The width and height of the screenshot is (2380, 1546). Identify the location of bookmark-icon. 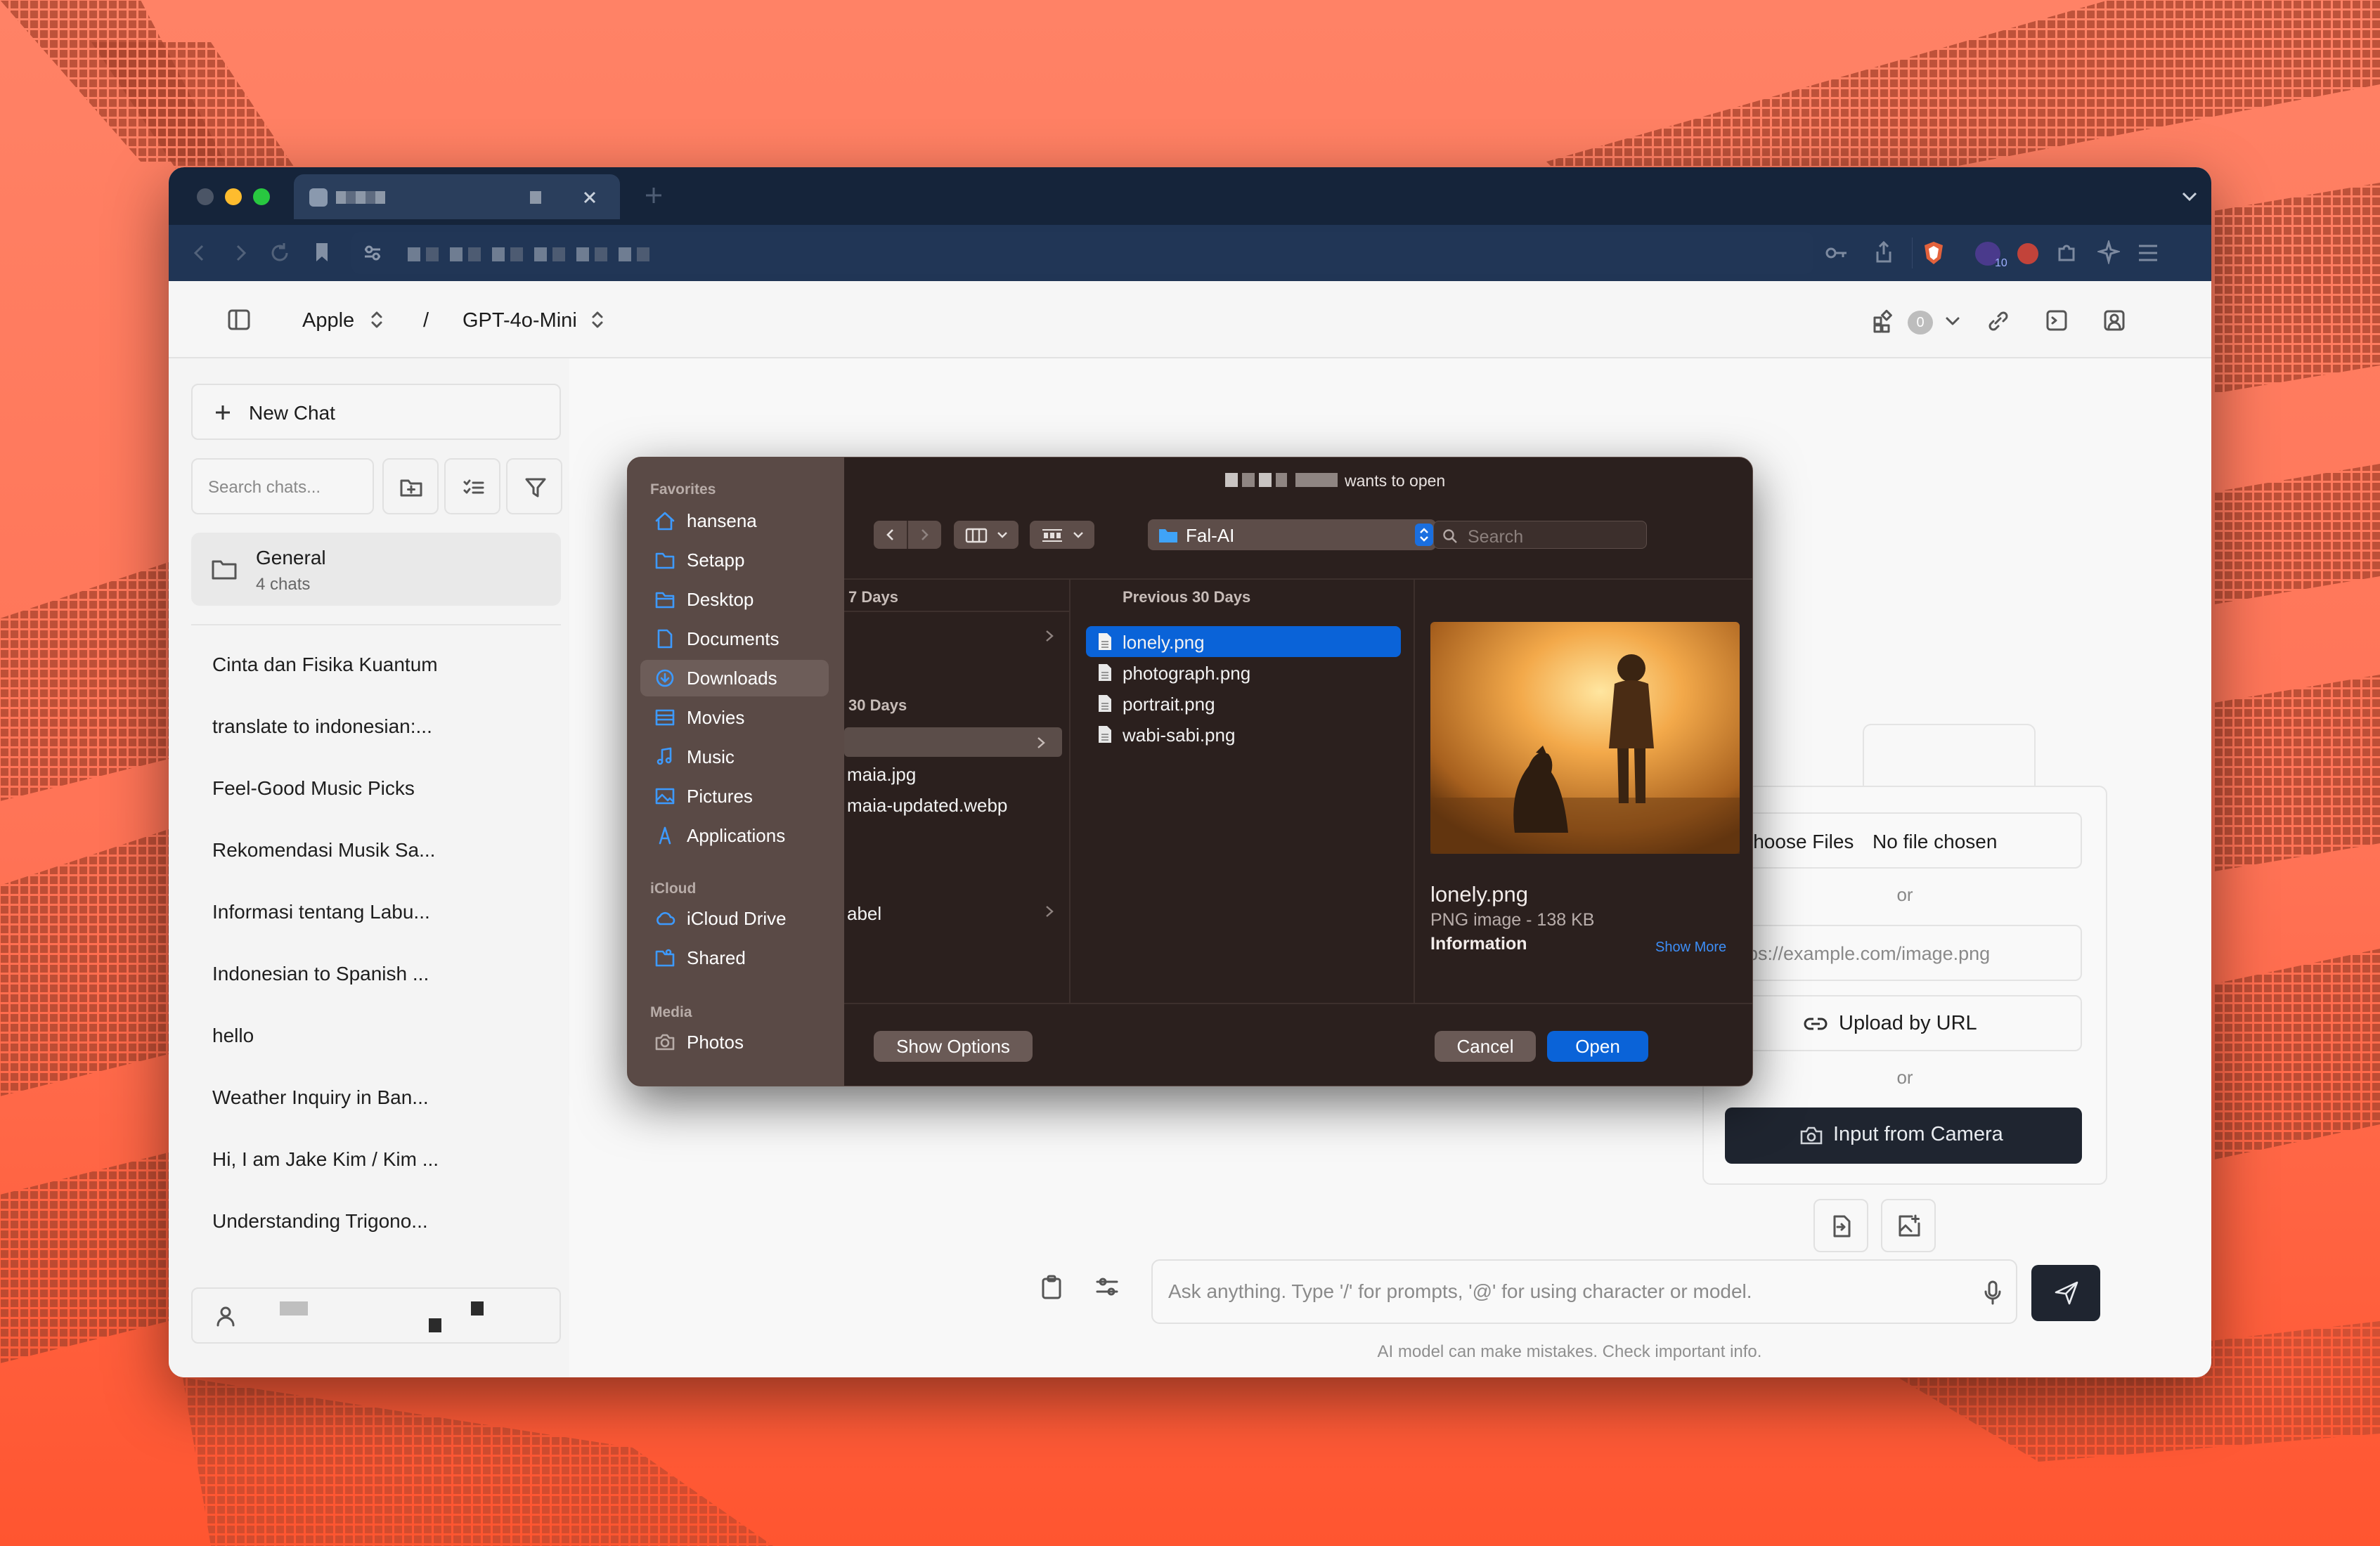
(322, 253).